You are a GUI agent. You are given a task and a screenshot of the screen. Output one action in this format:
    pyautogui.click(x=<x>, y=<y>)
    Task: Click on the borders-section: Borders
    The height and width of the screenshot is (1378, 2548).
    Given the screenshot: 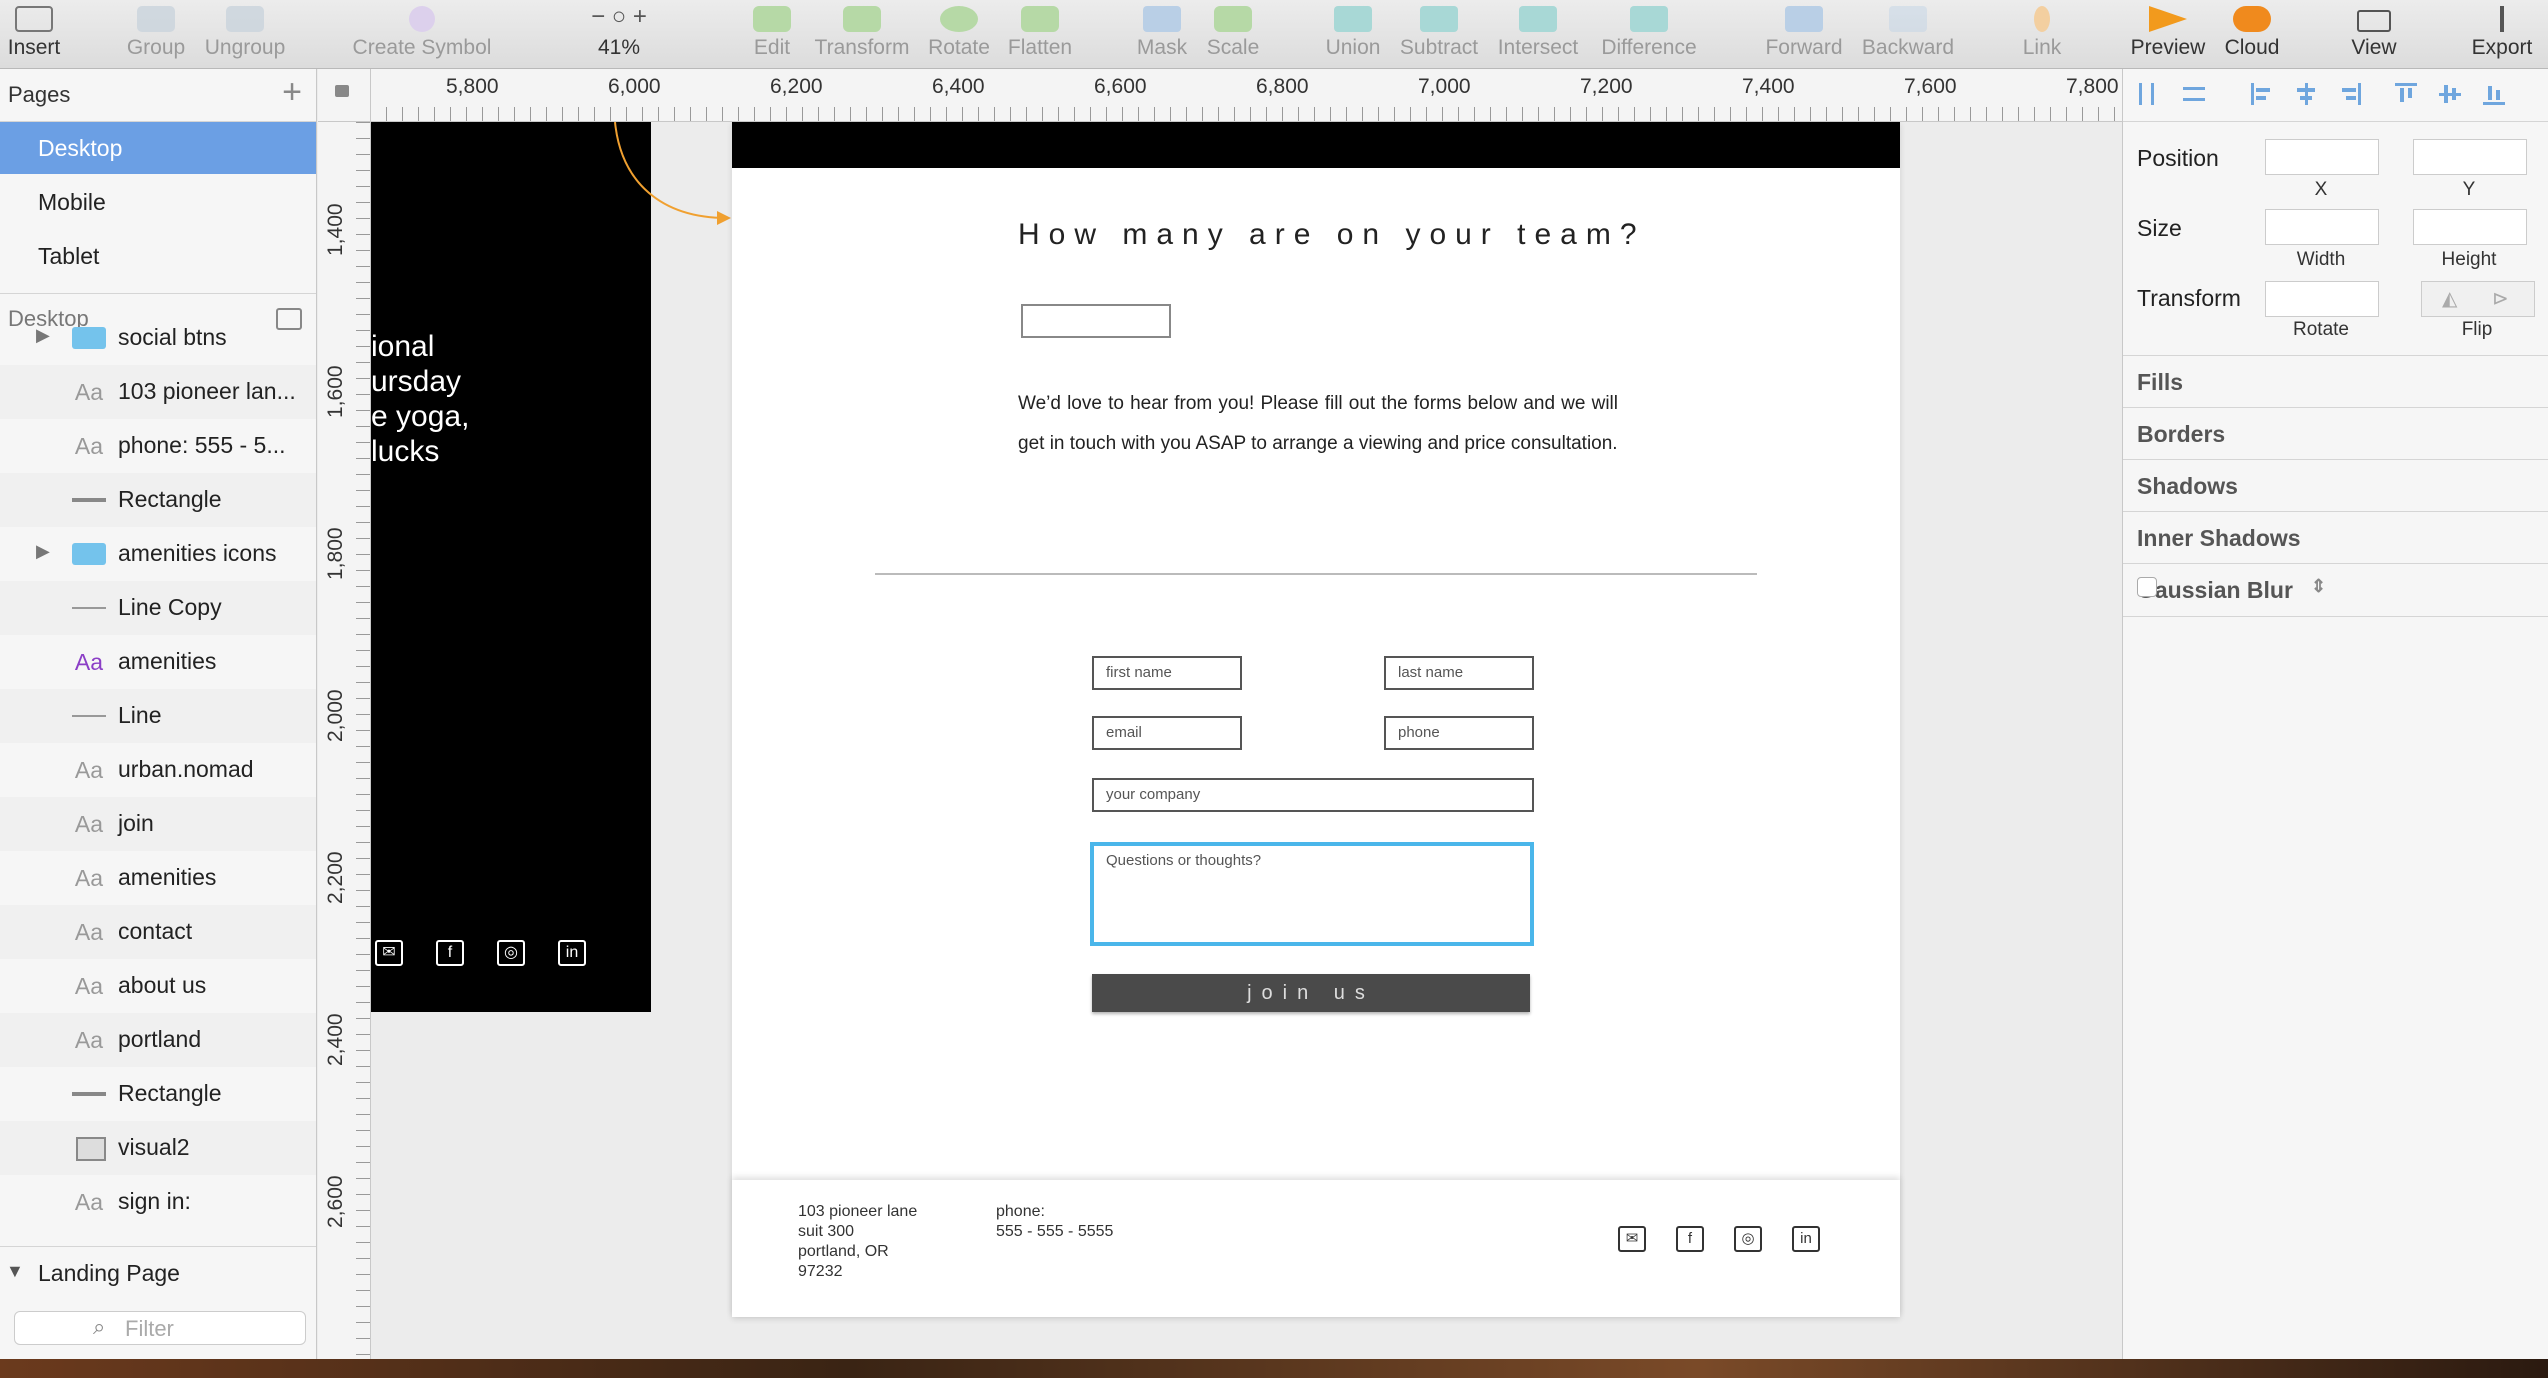 What is the action you would take?
    pyautogui.click(x=2335, y=433)
    